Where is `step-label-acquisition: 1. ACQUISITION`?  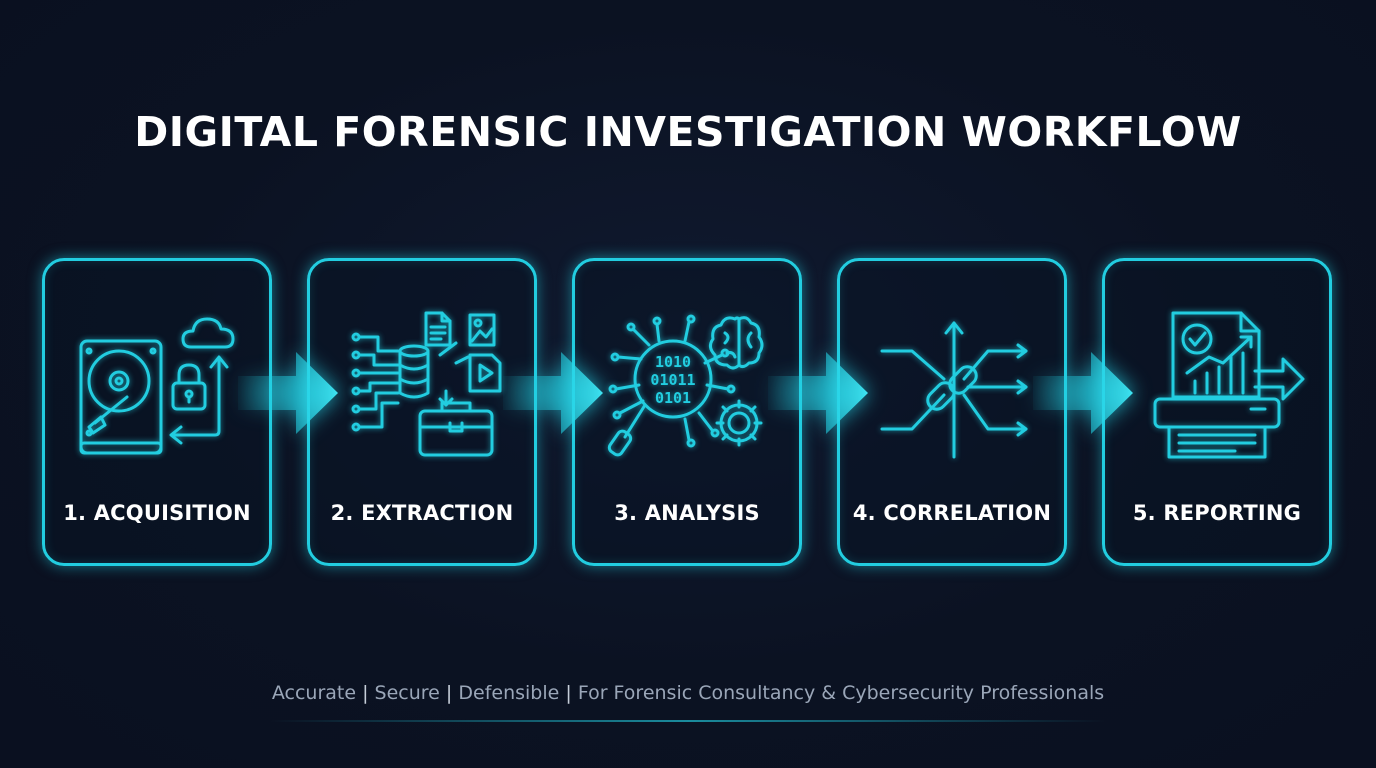
step-label-acquisition: 1. ACQUISITION is located at coordinates (157, 513).